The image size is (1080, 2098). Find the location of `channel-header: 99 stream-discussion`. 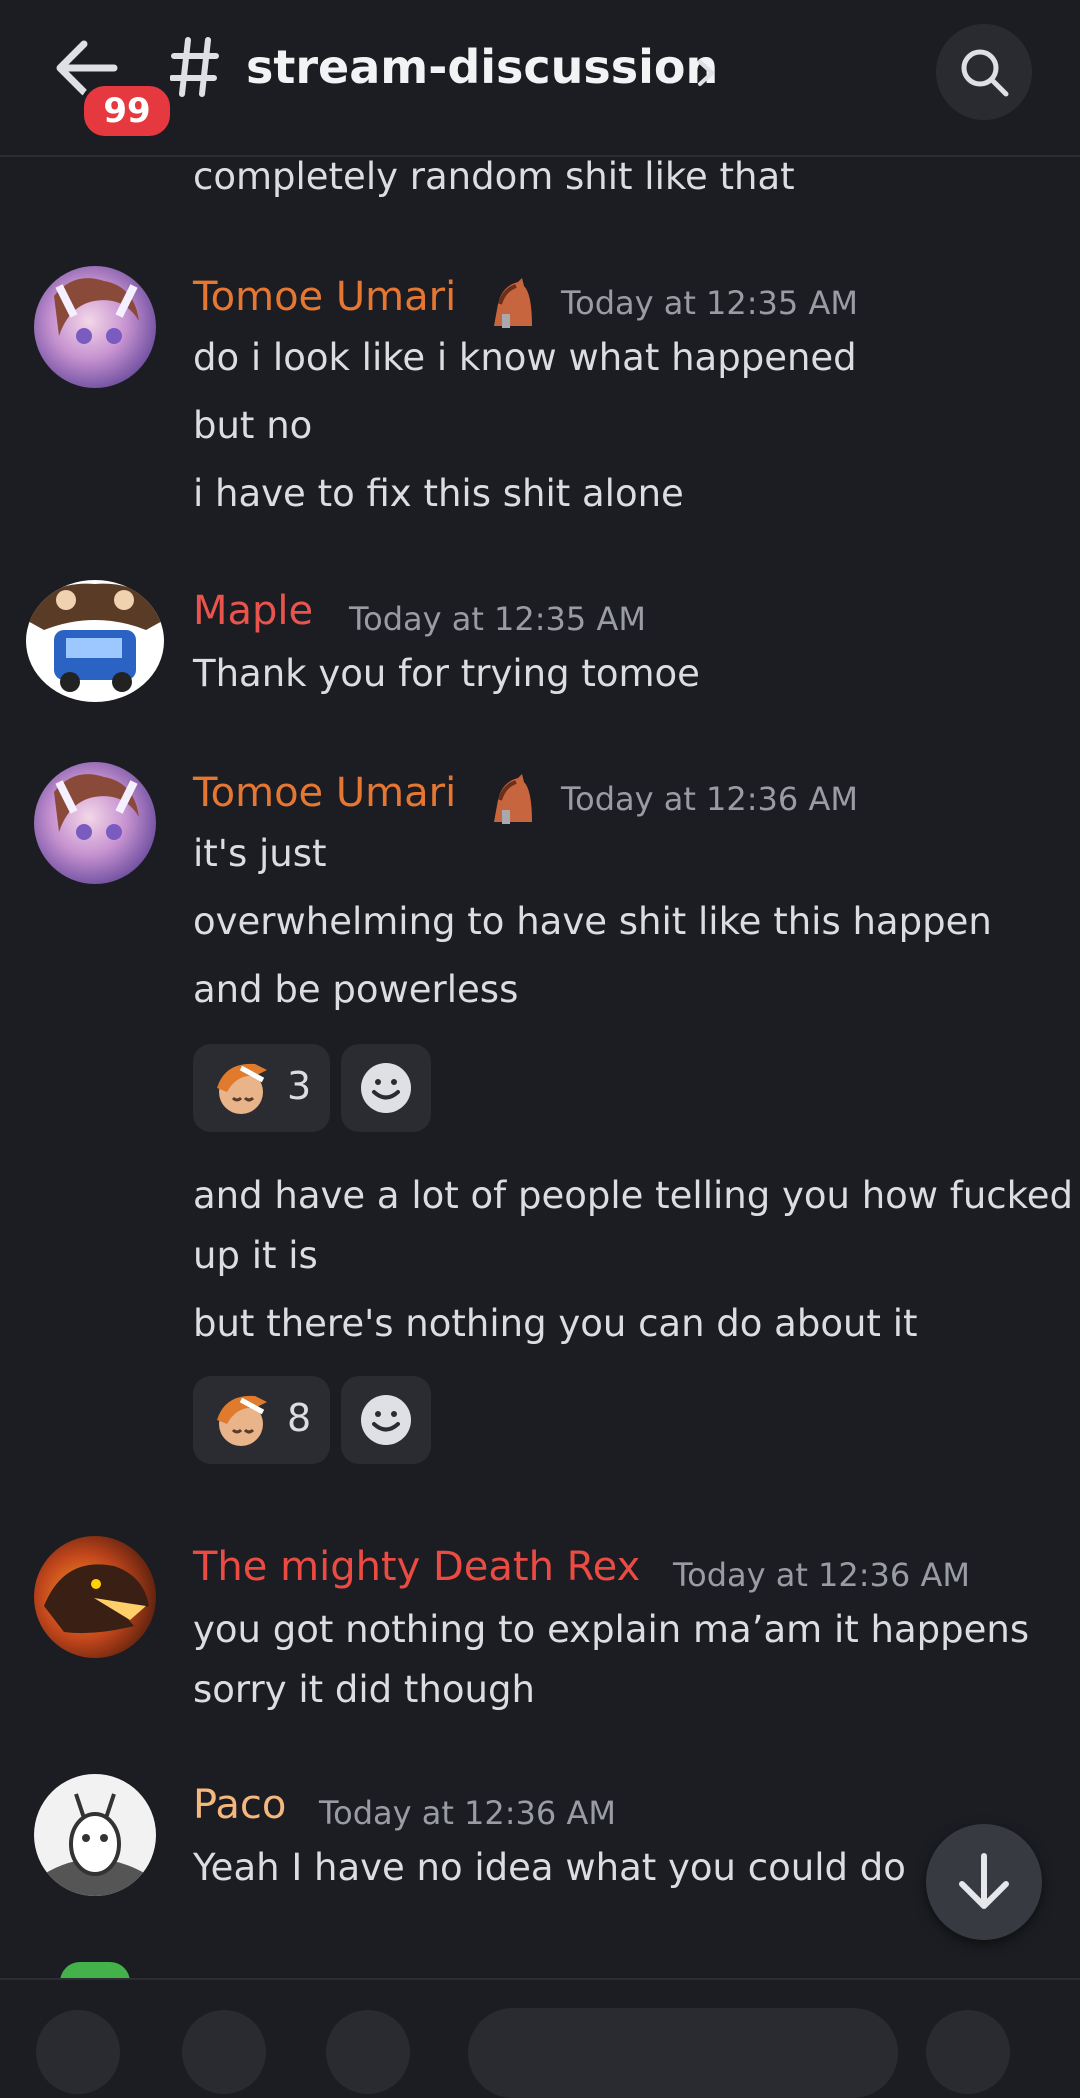

channel-header: 99 stream-discussion is located at coordinates (540, 78).